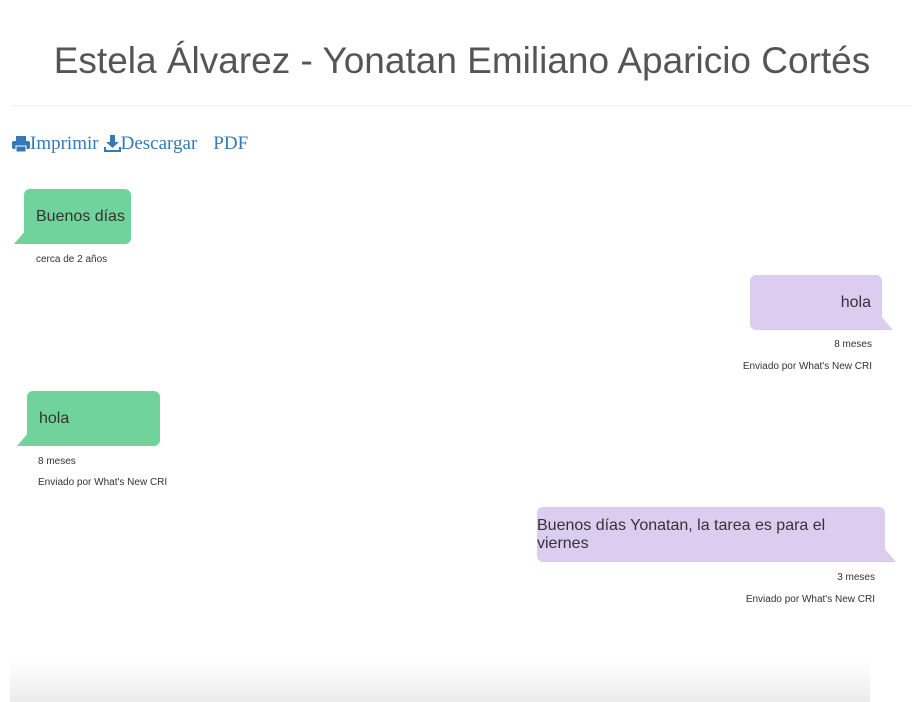 The width and height of the screenshot is (912, 702). I want to click on pdf-label: PDF, so click(231, 143).